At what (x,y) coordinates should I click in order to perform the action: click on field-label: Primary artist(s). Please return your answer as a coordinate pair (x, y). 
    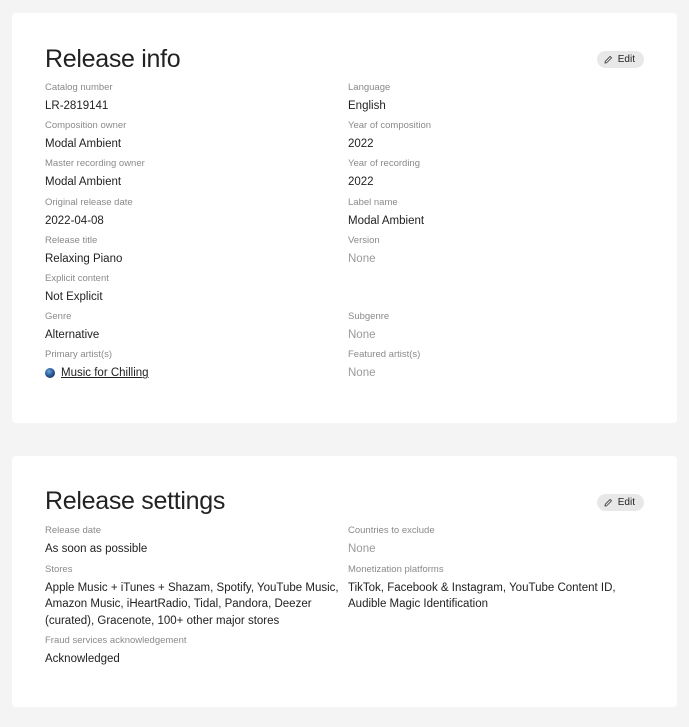
    Looking at the image, I should click on (79, 355).